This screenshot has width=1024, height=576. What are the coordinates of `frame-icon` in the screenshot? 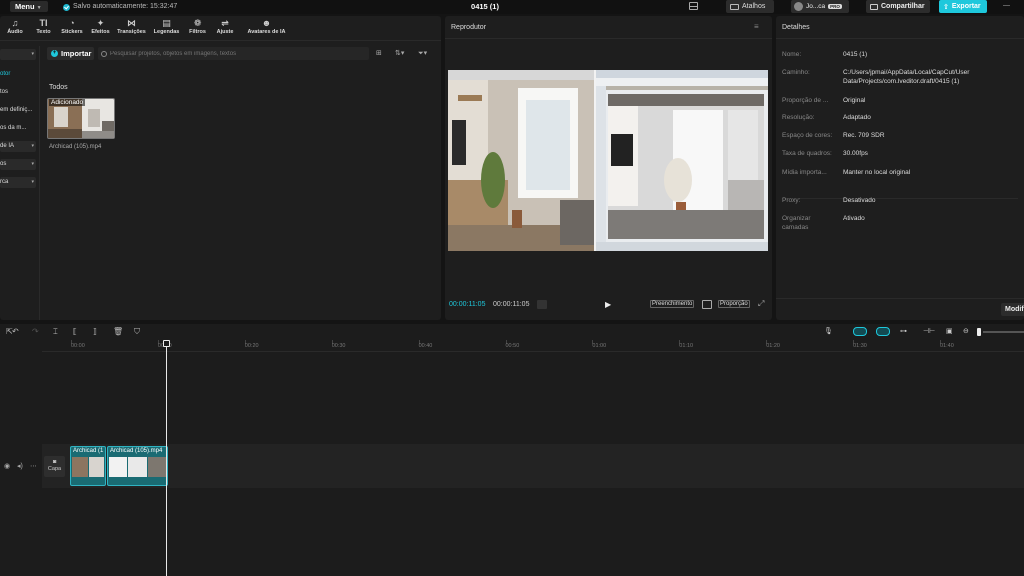 It's located at (542, 304).